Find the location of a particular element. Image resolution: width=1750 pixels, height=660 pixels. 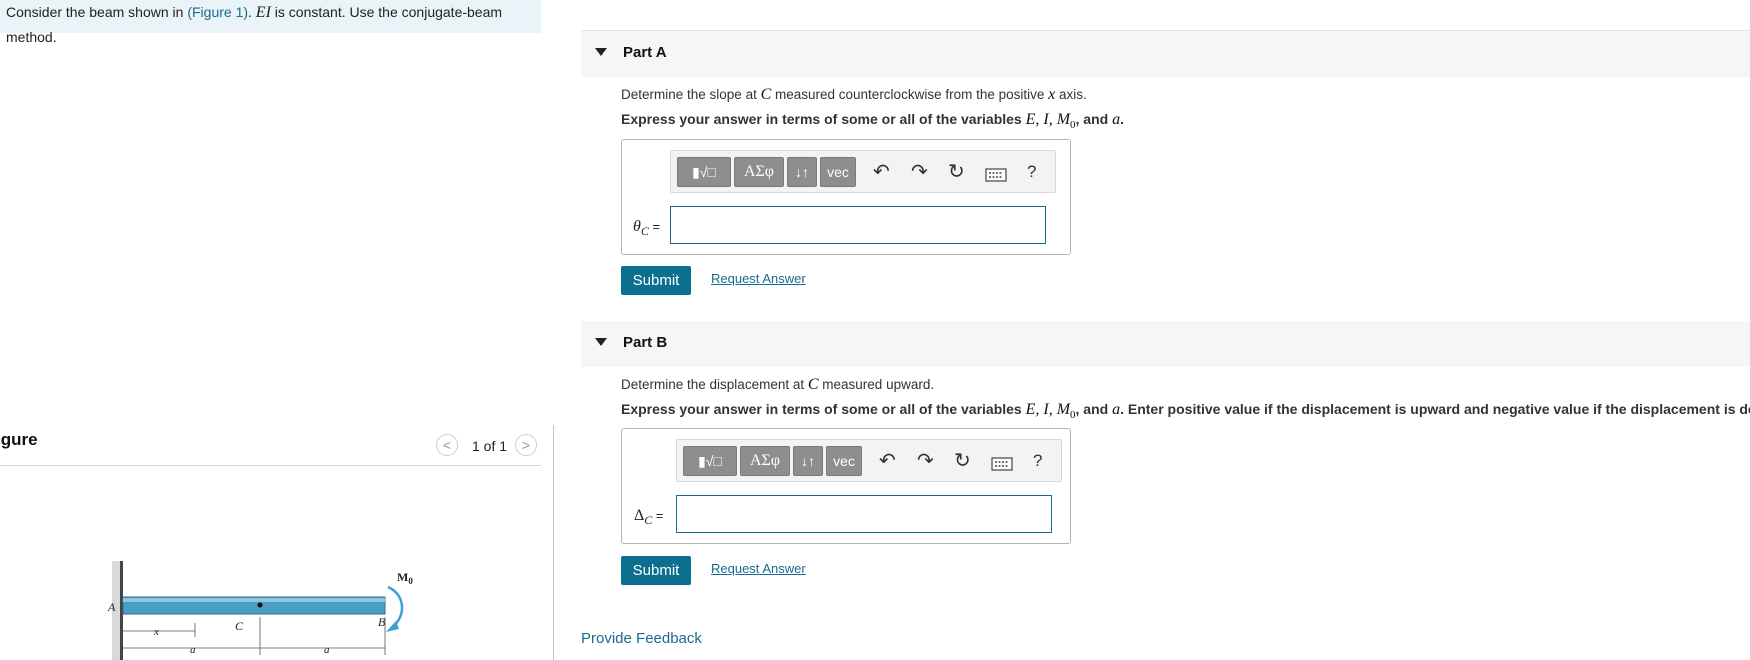

theta-subscript: C is located at coordinates (644, 231).